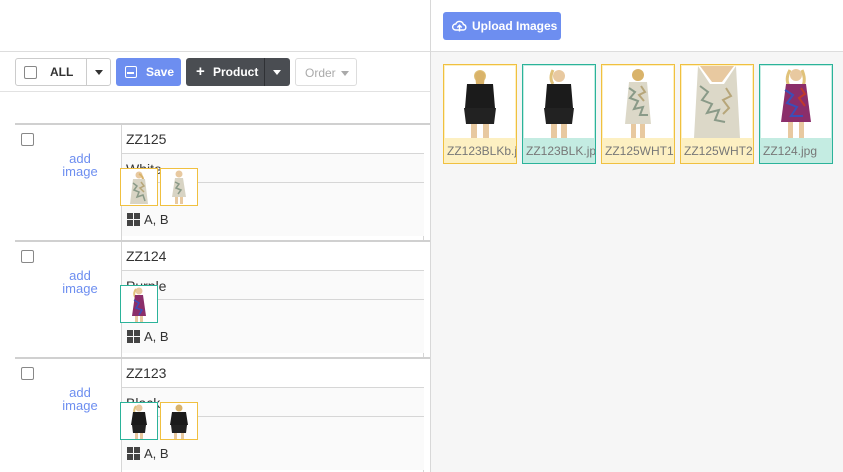 This screenshot has width=843, height=472. What do you see at coordinates (273, 256) in the screenshot?
I see `sku-field: ZZ124` at bounding box center [273, 256].